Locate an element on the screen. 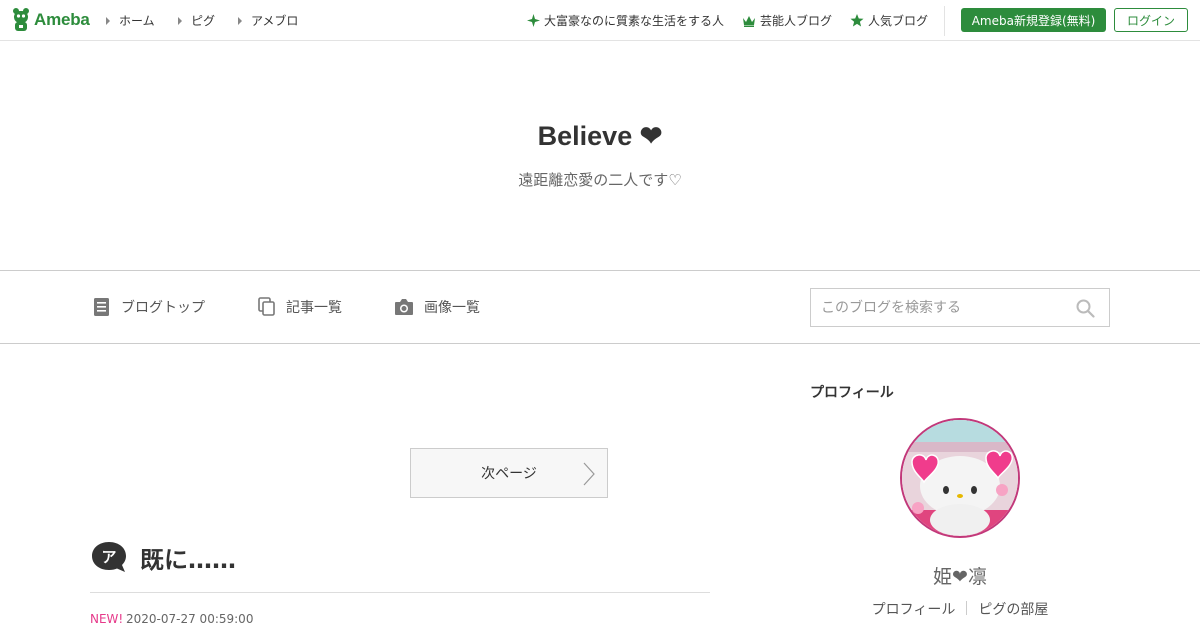 This screenshot has height=630, width=1200. pigg-room-link: ピグの部屋 is located at coordinates (1013, 609).